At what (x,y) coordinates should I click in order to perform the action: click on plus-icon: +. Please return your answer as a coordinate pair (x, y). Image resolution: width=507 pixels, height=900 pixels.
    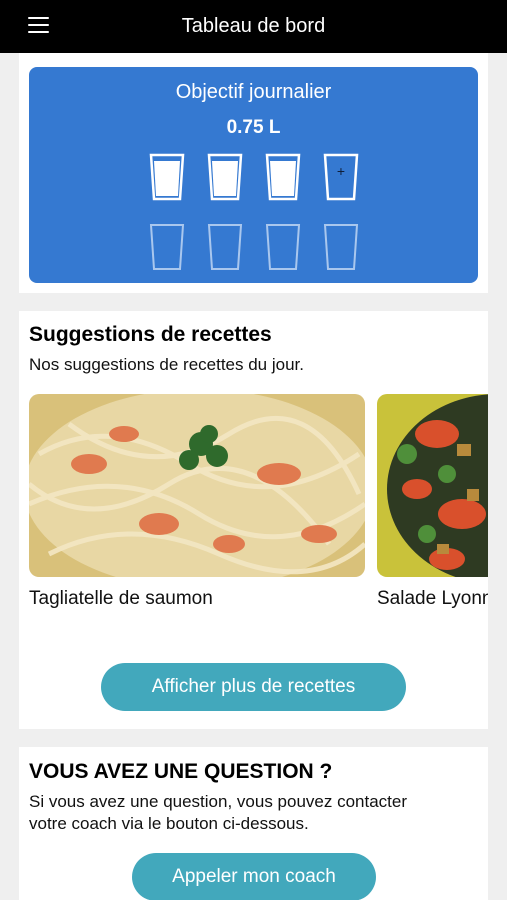
    Looking at the image, I should click on (341, 171).